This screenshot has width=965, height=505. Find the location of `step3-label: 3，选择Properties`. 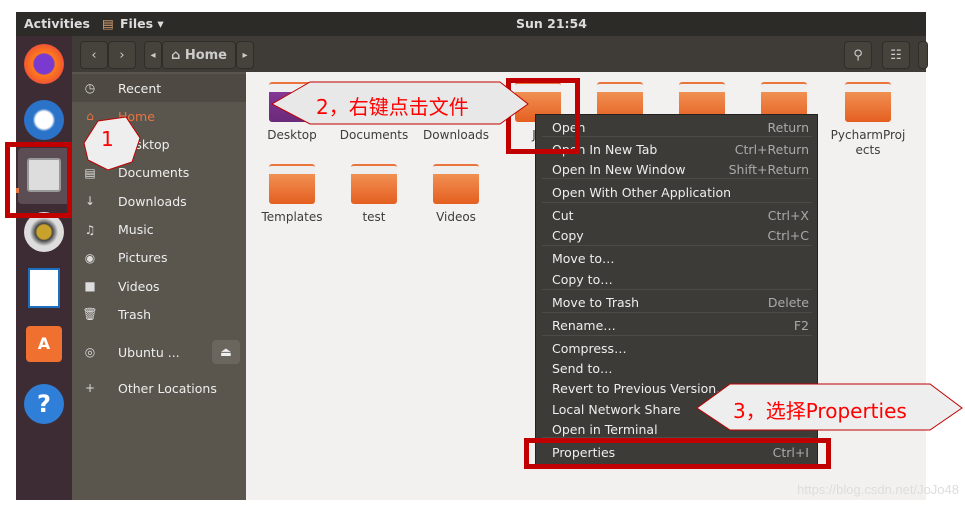

step3-label: 3，选择Properties is located at coordinates (820, 411).